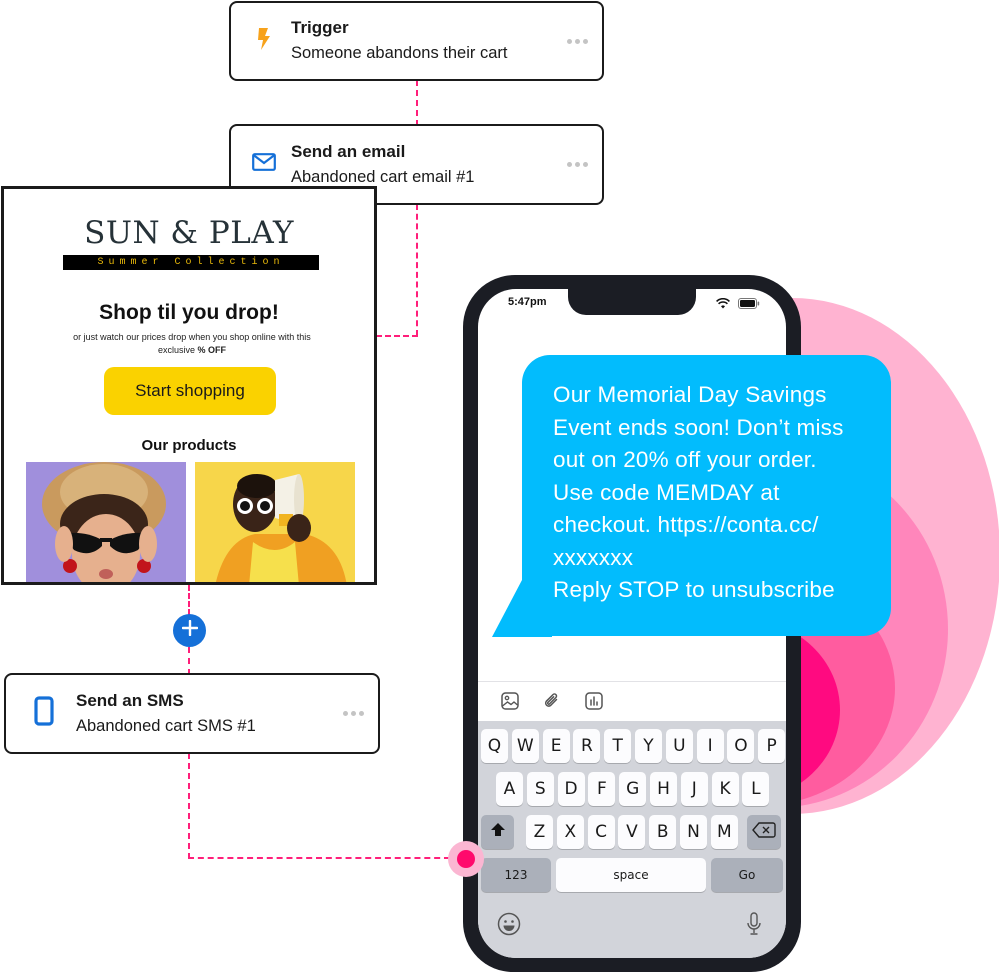 This screenshot has width=999, height=972. I want to click on key-i: I, so click(710, 746).